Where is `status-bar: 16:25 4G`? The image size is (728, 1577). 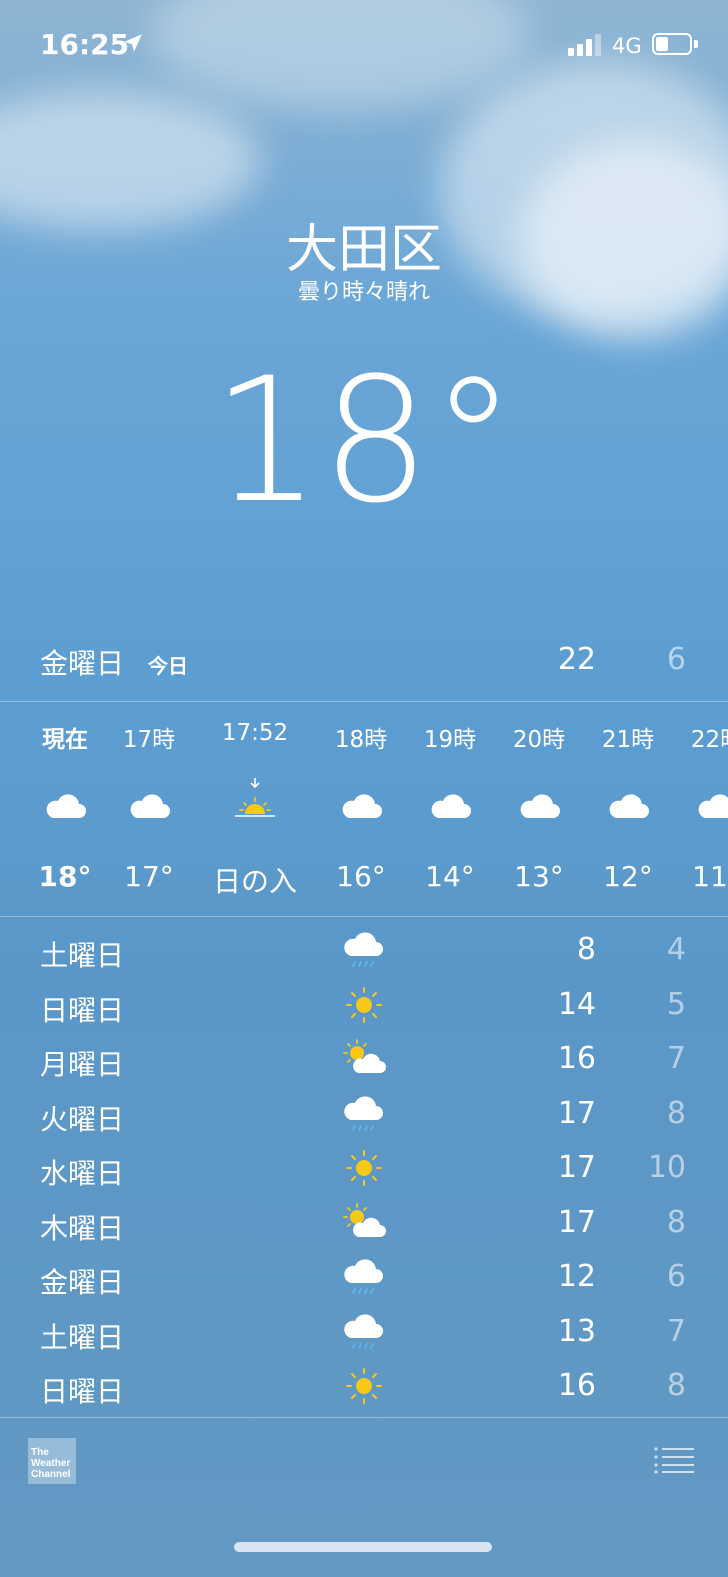
status-bar: 16:25 4G is located at coordinates (364, 46).